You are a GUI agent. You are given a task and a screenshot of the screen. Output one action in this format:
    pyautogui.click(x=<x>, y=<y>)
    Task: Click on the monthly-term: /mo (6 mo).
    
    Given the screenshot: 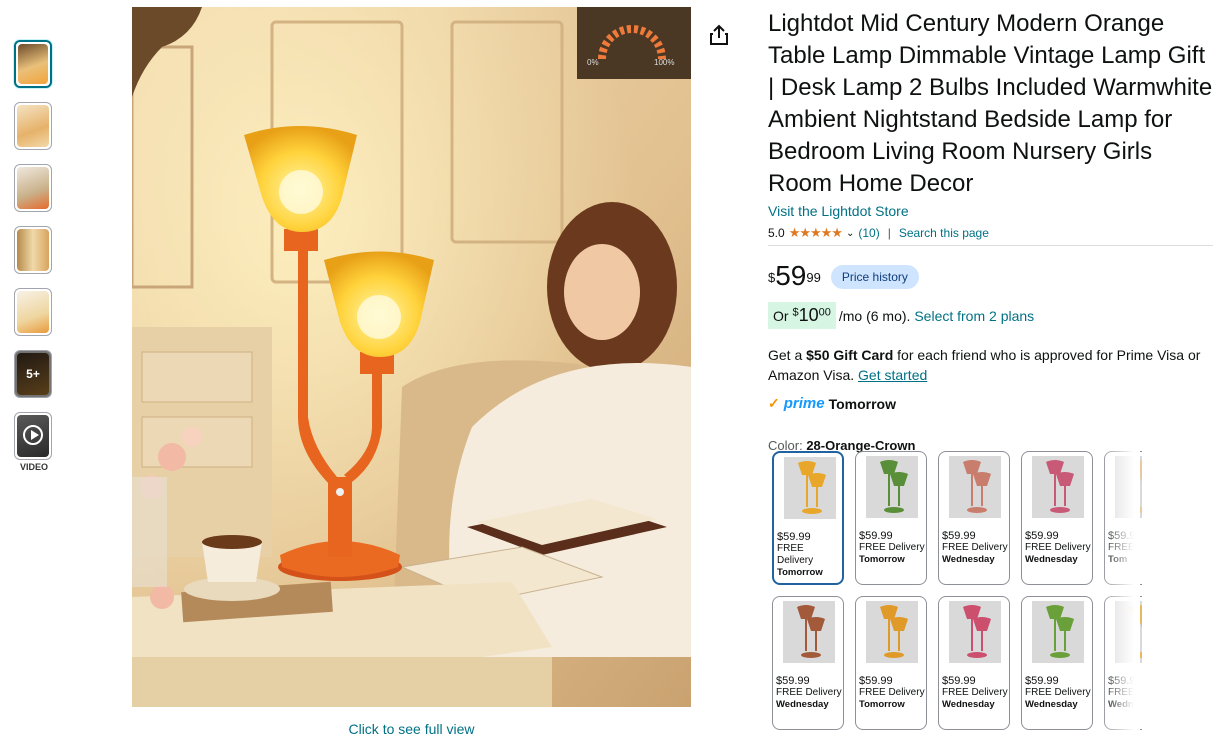 What is the action you would take?
    pyautogui.click(x=874, y=315)
    